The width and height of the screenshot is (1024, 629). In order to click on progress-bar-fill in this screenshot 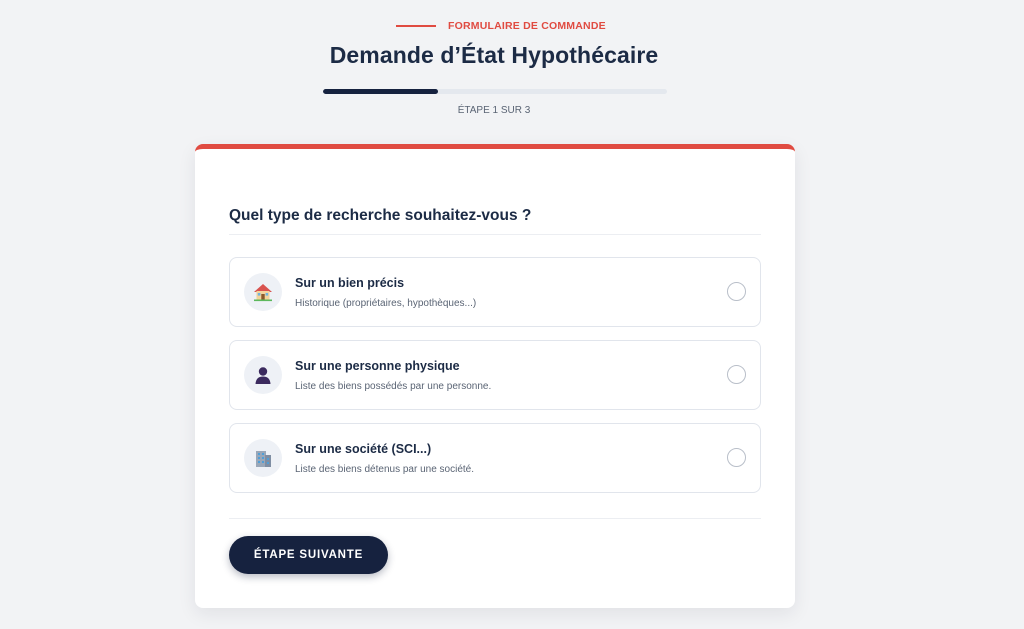, I will do `click(380, 91)`.